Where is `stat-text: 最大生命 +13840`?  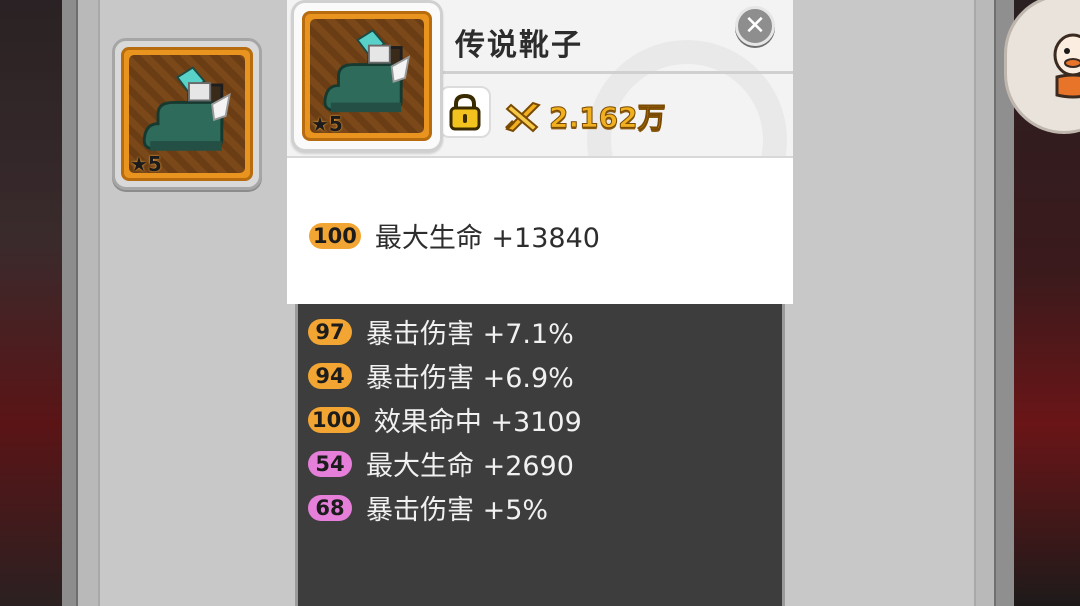
stat-text: 最大生命 +13840 is located at coordinates (487, 238).